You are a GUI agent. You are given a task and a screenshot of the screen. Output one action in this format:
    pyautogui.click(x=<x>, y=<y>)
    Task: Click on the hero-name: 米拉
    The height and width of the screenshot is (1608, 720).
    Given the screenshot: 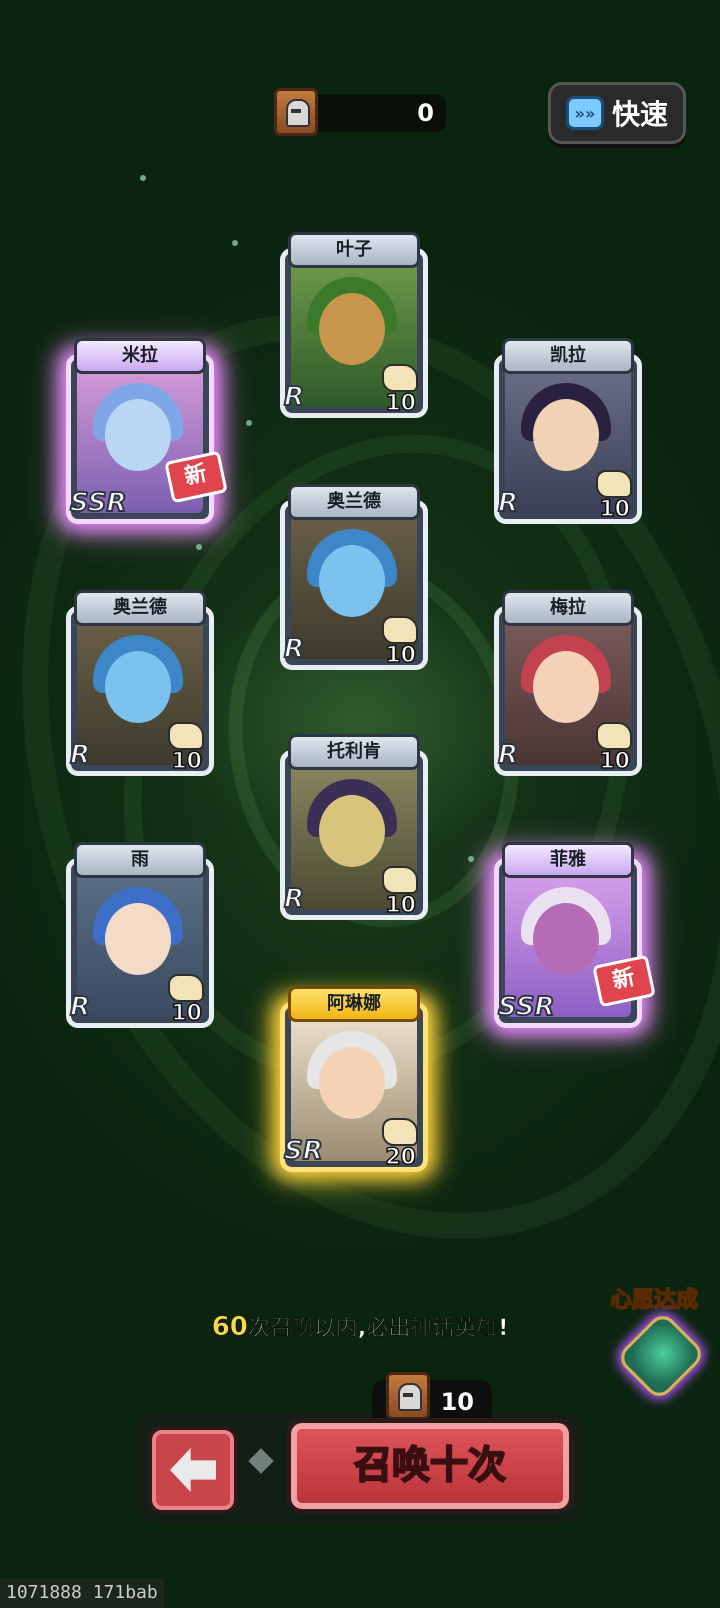 What is the action you would take?
    pyautogui.click(x=140, y=356)
    